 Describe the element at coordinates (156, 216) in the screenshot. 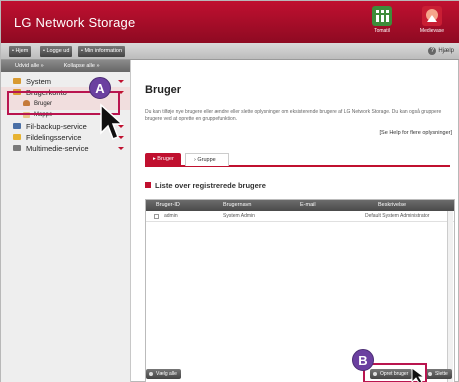

I see `row-checkbox` at that location.